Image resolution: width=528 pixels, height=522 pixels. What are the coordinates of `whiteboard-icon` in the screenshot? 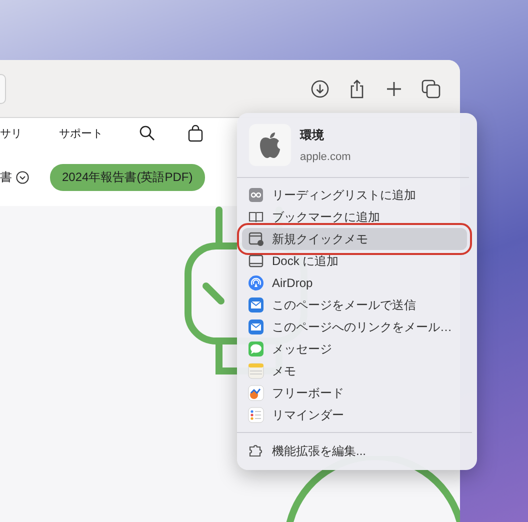 It's located at (256, 393).